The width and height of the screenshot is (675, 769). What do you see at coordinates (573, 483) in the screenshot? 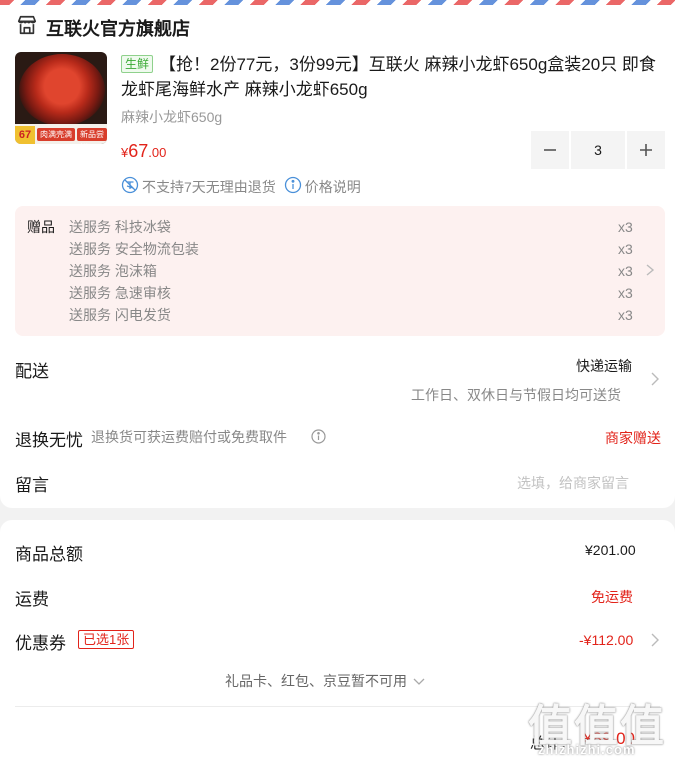
I see `message-input: 选填，给商家留言` at bounding box center [573, 483].